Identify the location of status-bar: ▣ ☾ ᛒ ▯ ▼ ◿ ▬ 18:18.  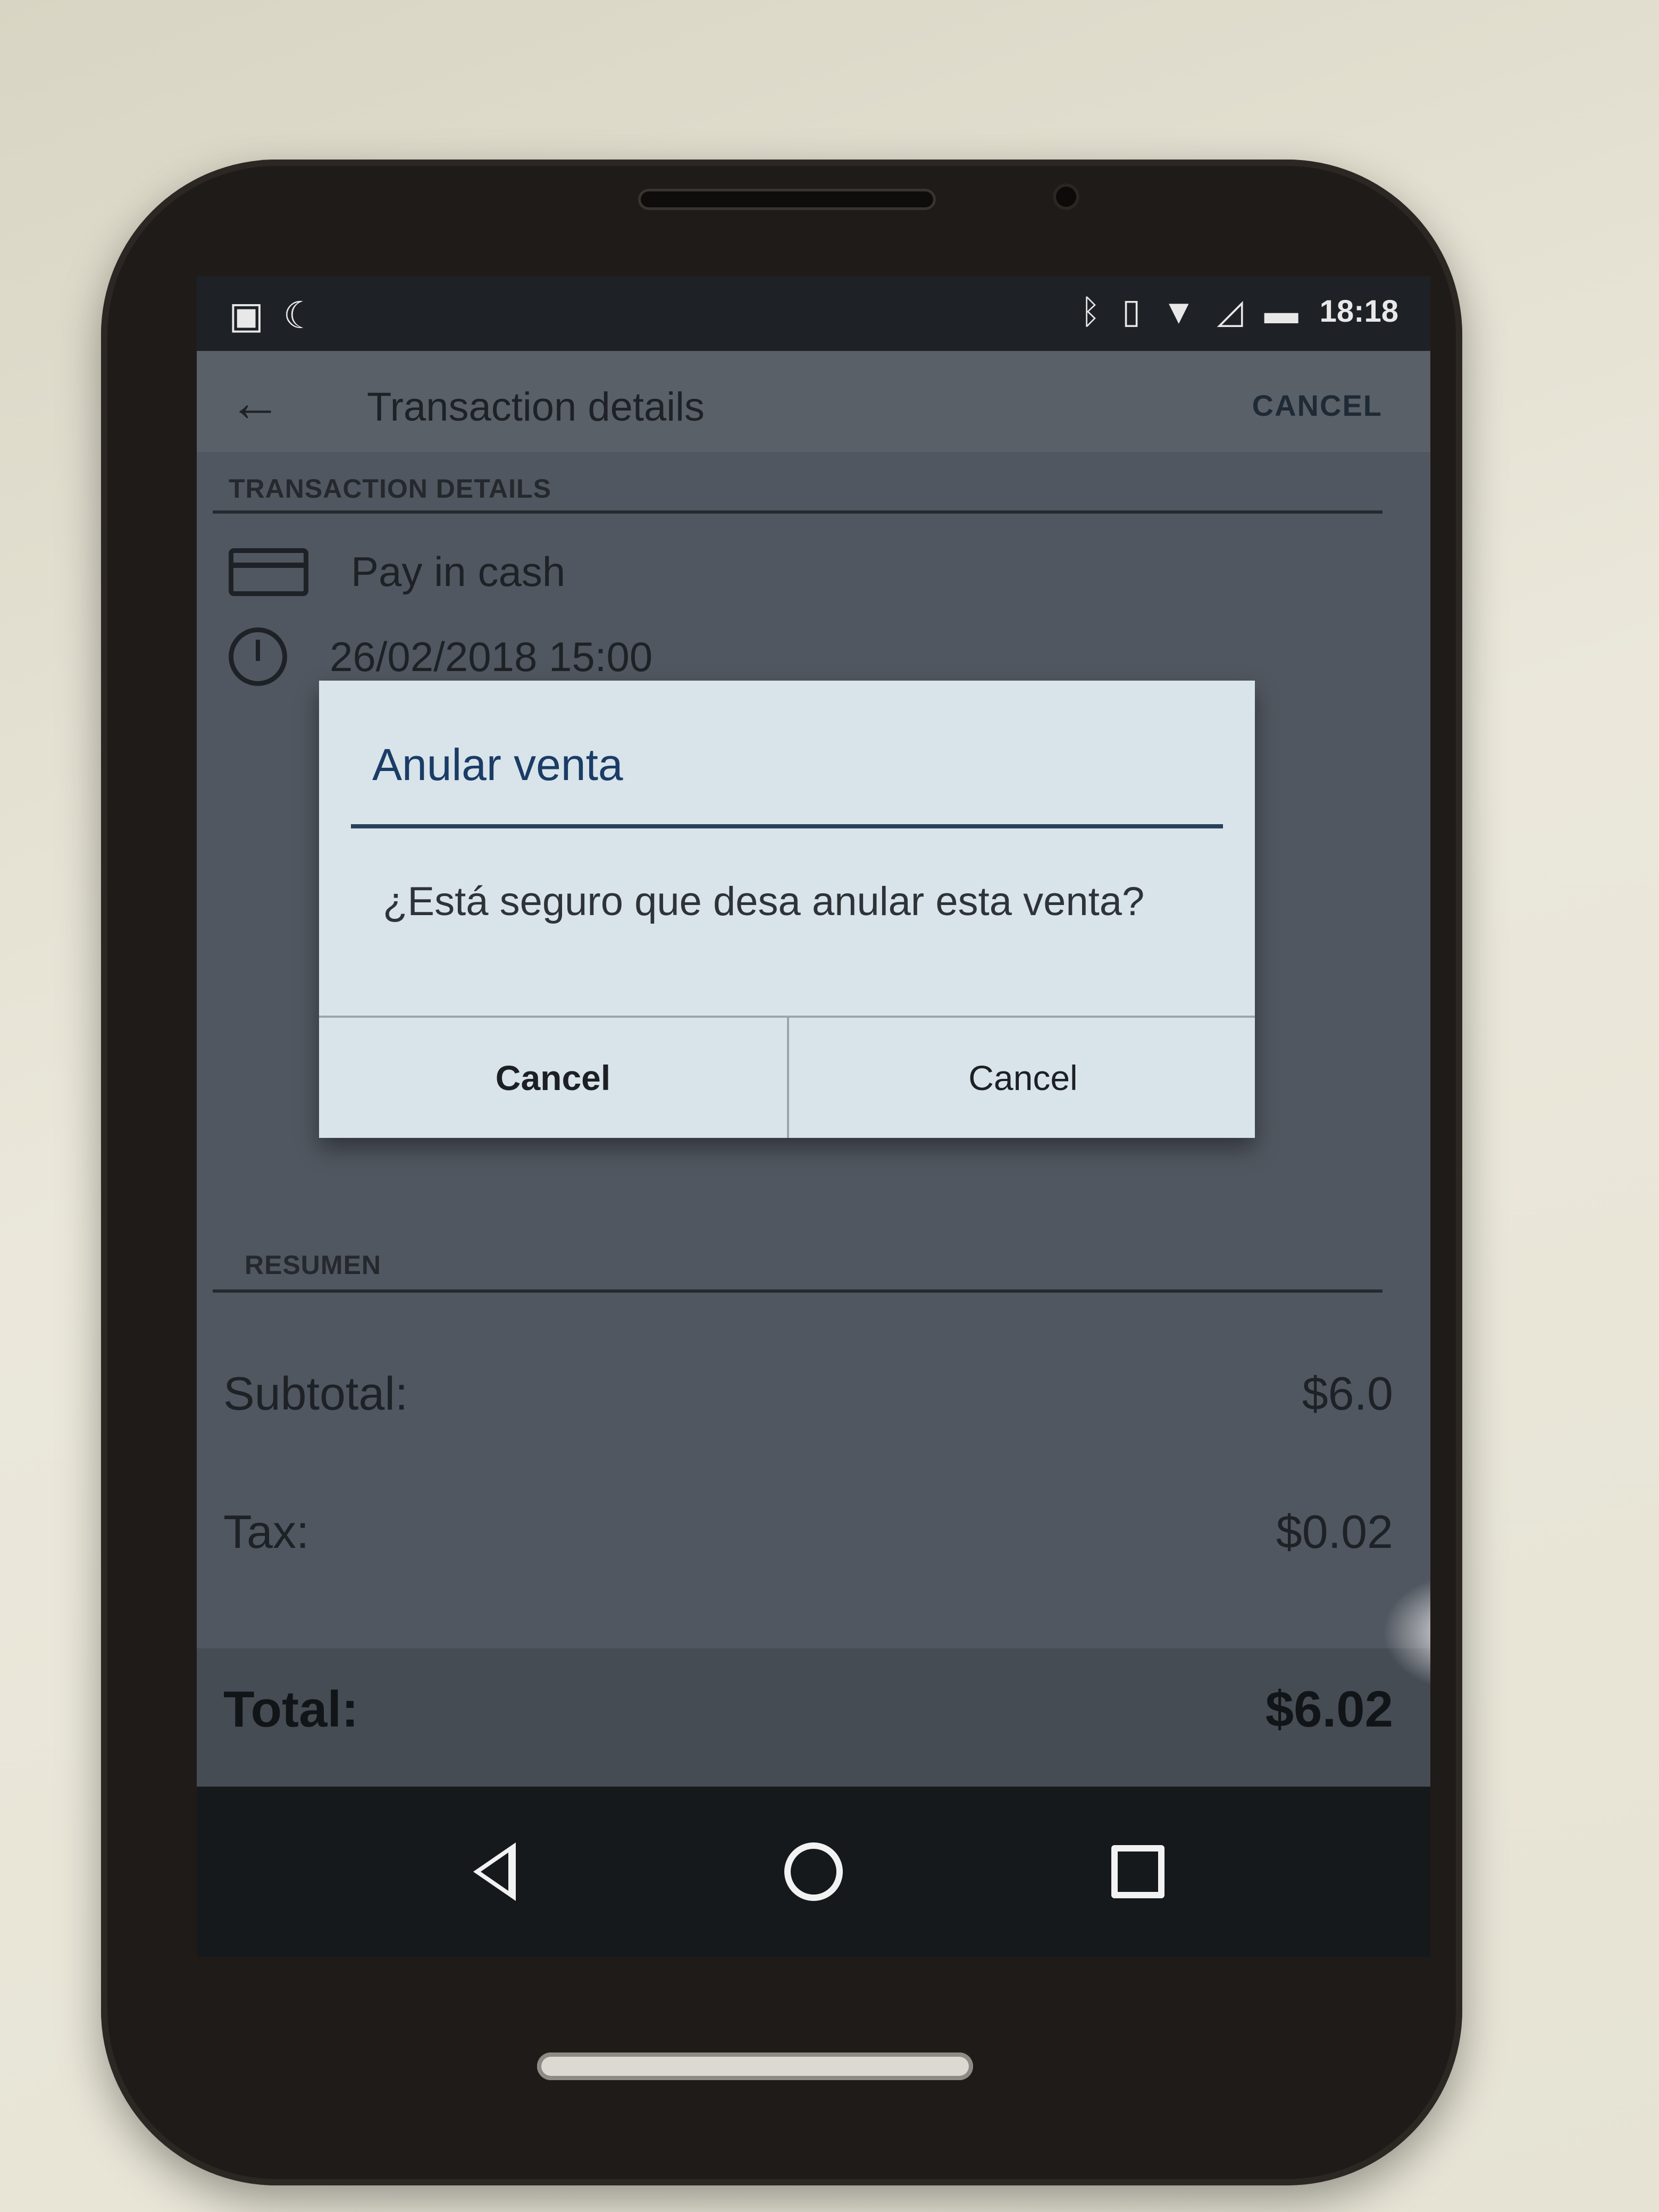
(813, 313).